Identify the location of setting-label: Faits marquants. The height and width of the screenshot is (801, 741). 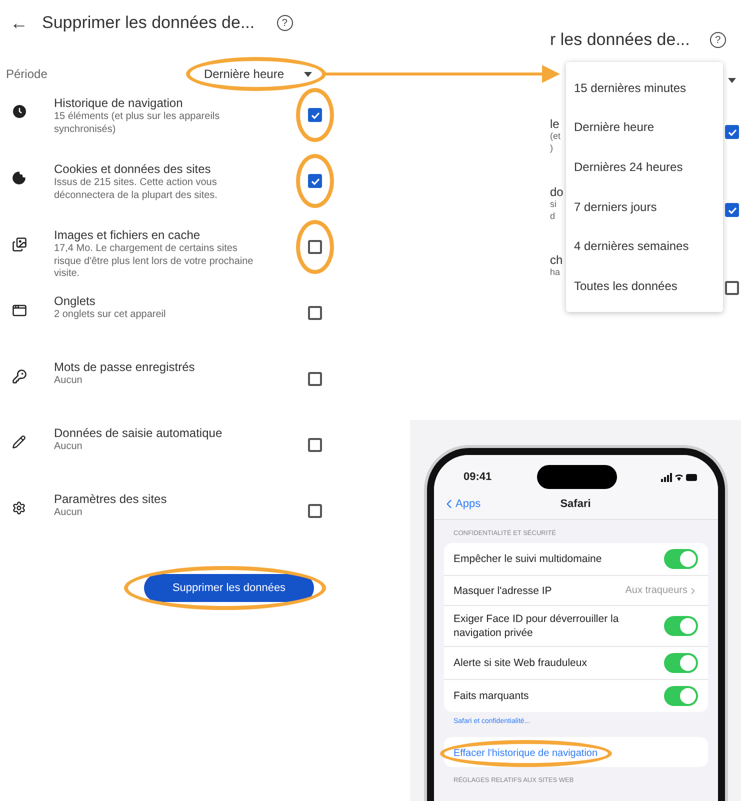
(491, 696).